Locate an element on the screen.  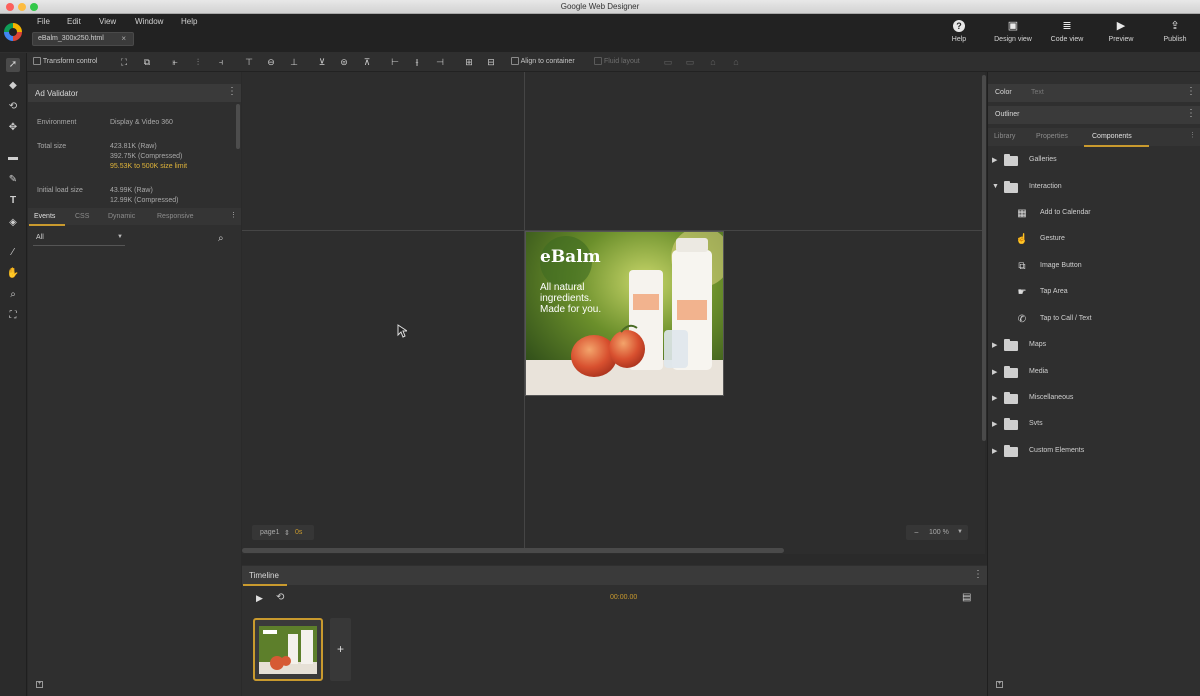
distribute-center-icon: ⫲ is located at coordinates (417, 62).